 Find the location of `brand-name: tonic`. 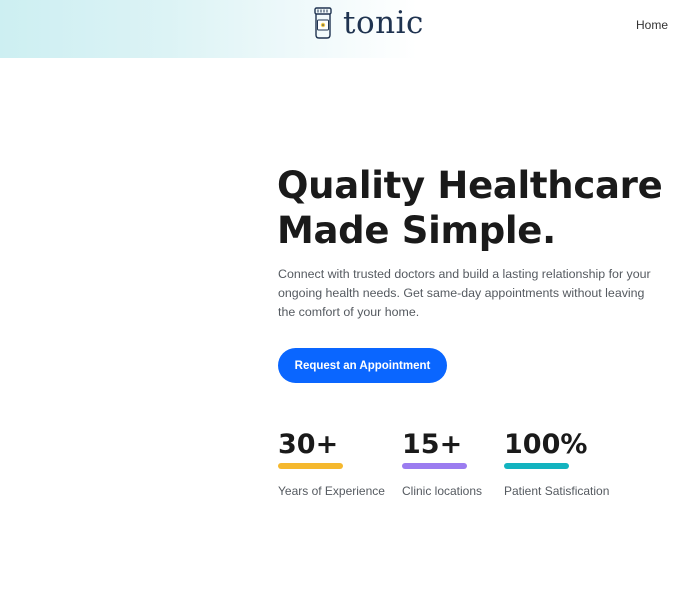

brand-name: tonic is located at coordinates (383, 23).